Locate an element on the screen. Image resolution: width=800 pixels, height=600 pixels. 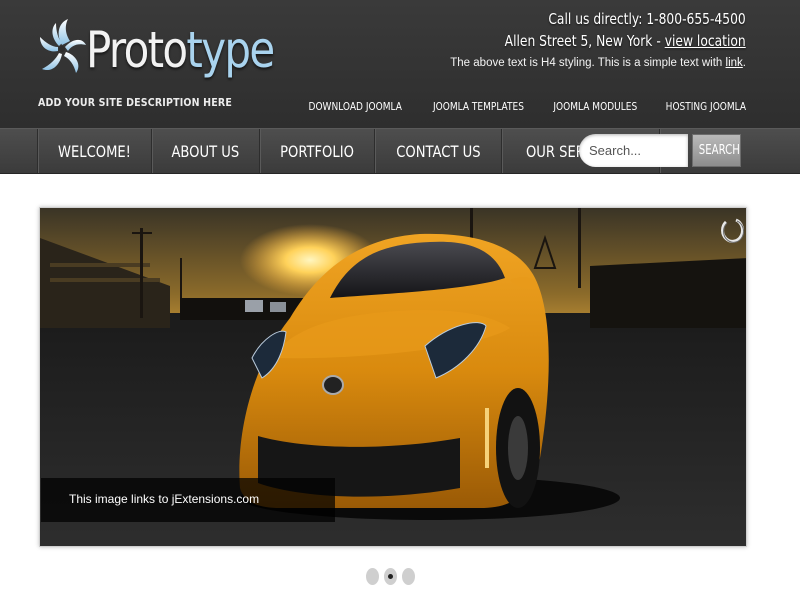
slide-caption-text: This image links to jExtensions.com is located at coordinates (164, 499).